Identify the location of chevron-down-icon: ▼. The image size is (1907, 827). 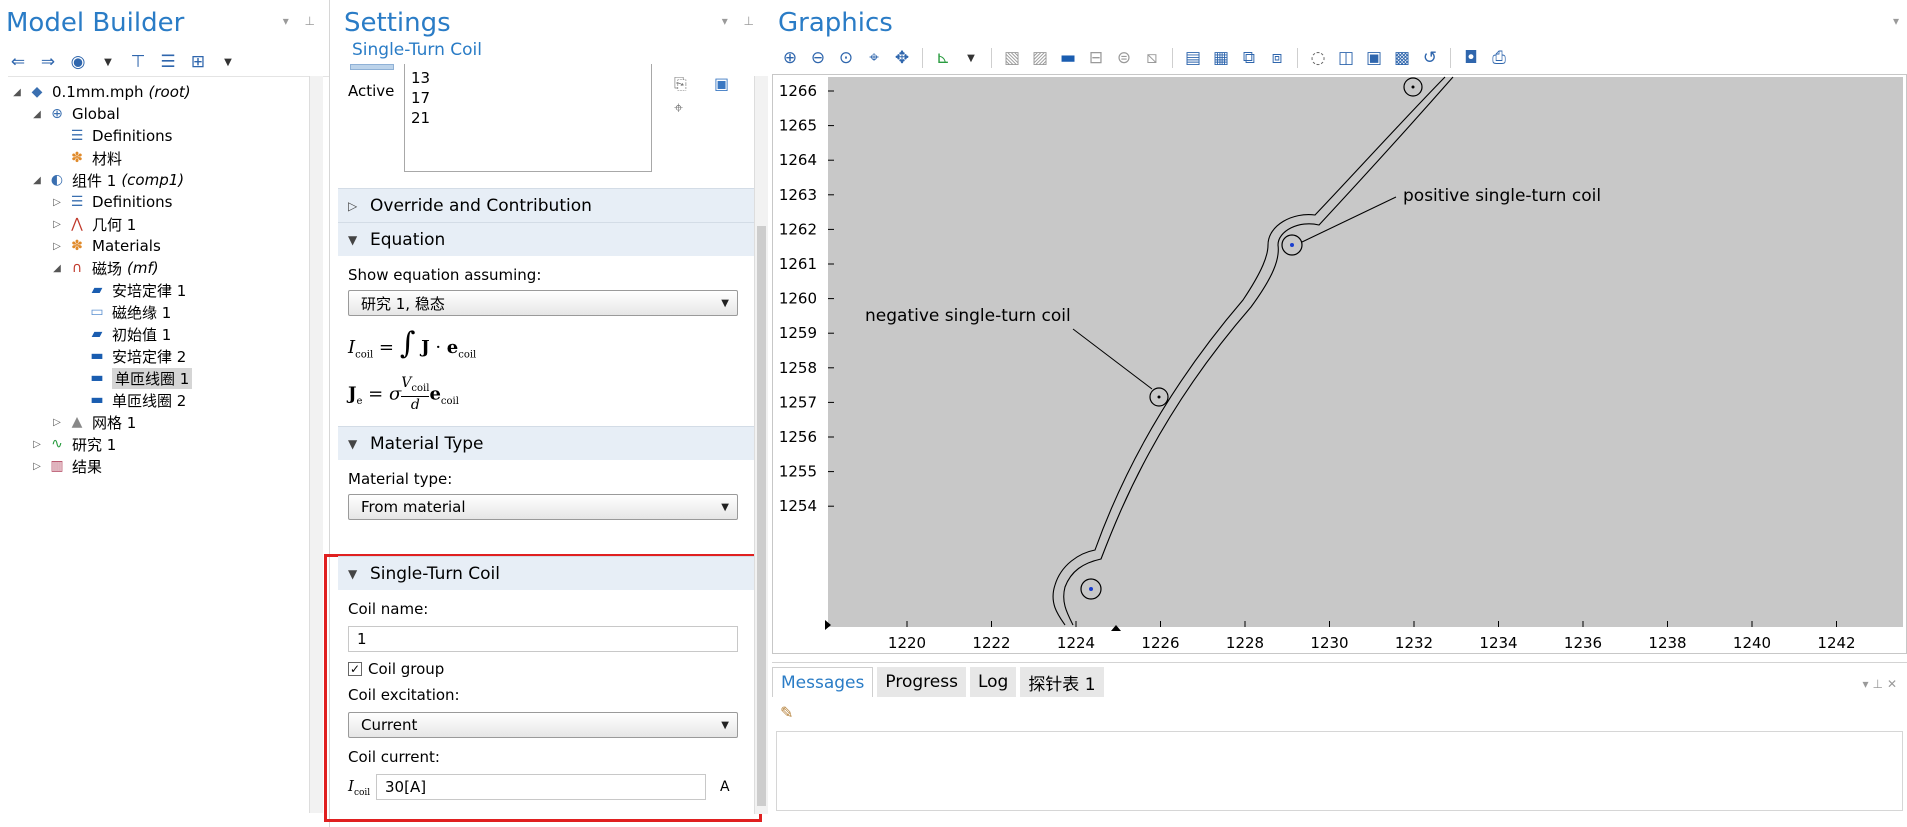
(353, 443).